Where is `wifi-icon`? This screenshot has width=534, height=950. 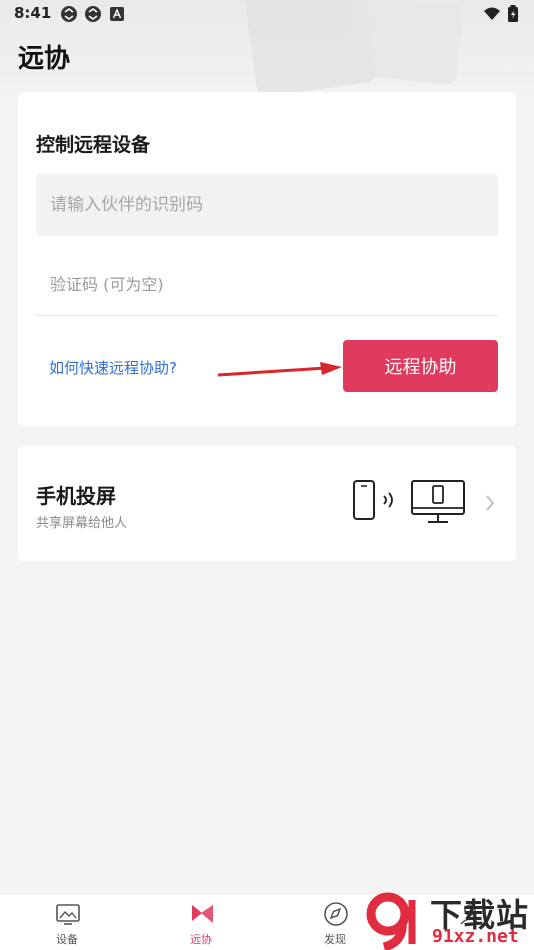
wifi-icon is located at coordinates (492, 13).